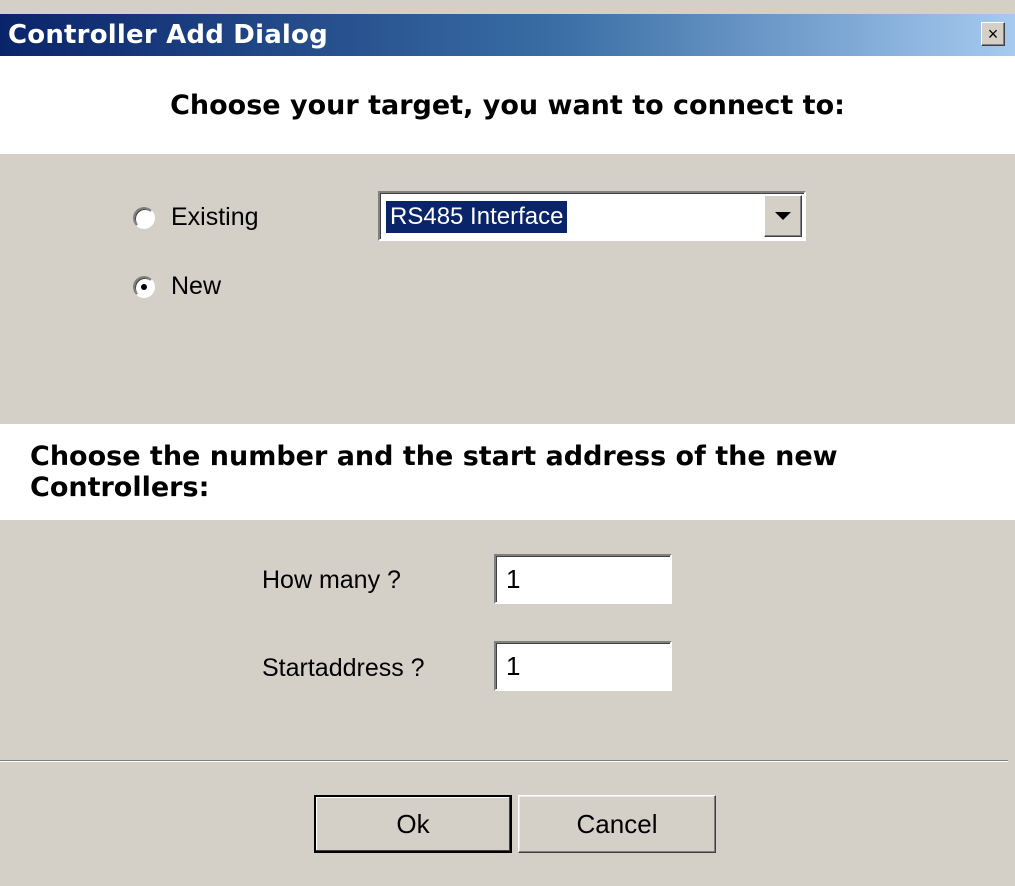 Image resolution: width=1015 pixels, height=886 pixels. I want to click on how-many-label: How many ?, so click(331, 580).